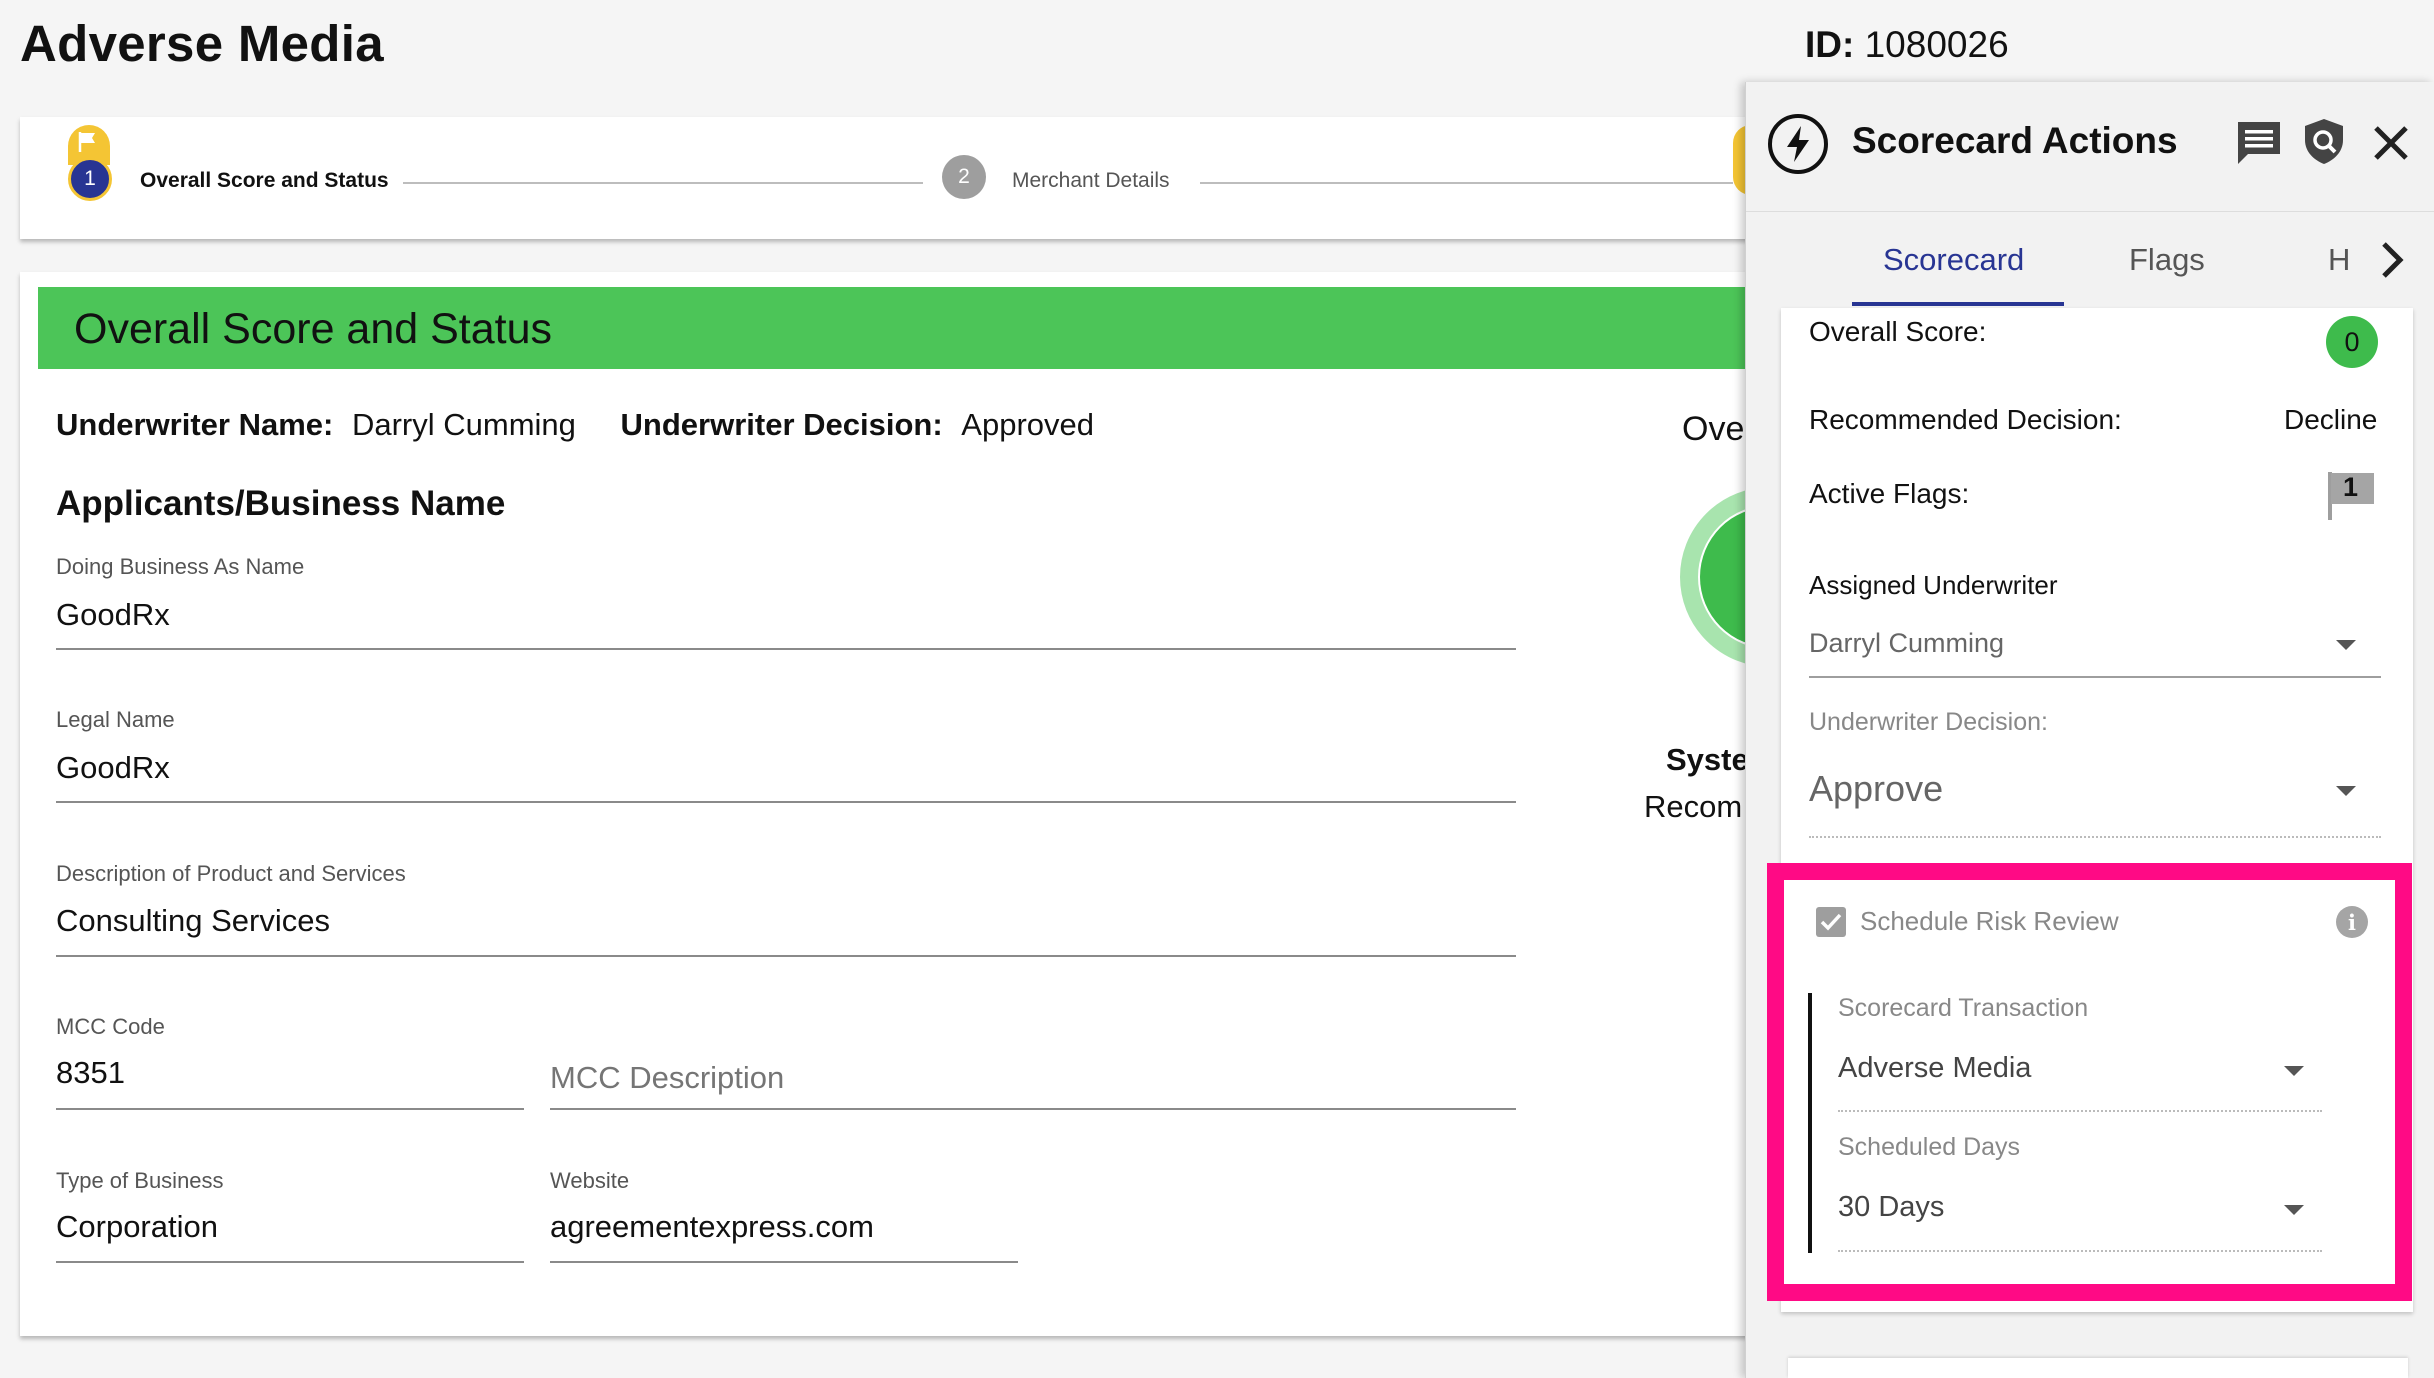 The image size is (2434, 1378). What do you see at coordinates (712, 1227) in the screenshot?
I see `website-field: agreementexpress.com` at bounding box center [712, 1227].